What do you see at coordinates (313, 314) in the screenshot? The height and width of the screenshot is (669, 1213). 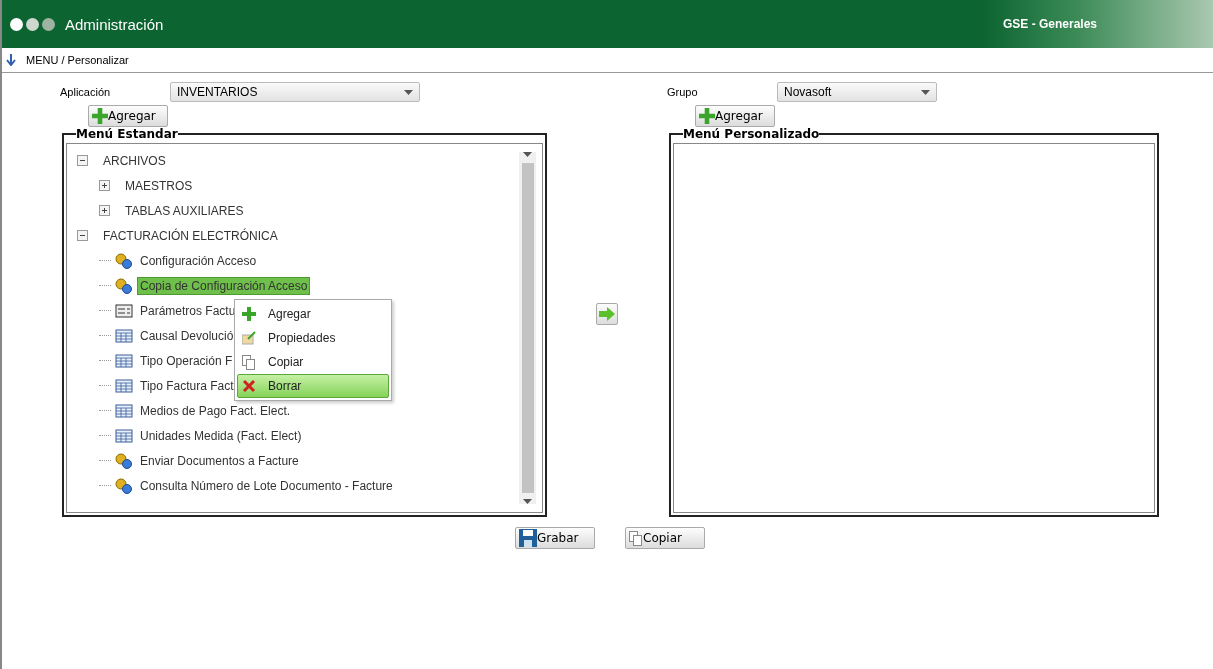 I see `menu-item: Agregar` at bounding box center [313, 314].